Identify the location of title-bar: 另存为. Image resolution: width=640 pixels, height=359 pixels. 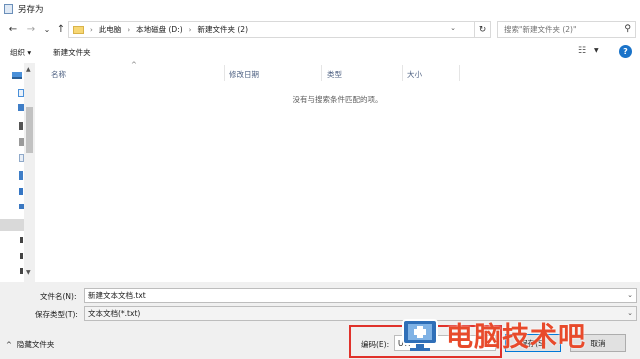
(320, 8).